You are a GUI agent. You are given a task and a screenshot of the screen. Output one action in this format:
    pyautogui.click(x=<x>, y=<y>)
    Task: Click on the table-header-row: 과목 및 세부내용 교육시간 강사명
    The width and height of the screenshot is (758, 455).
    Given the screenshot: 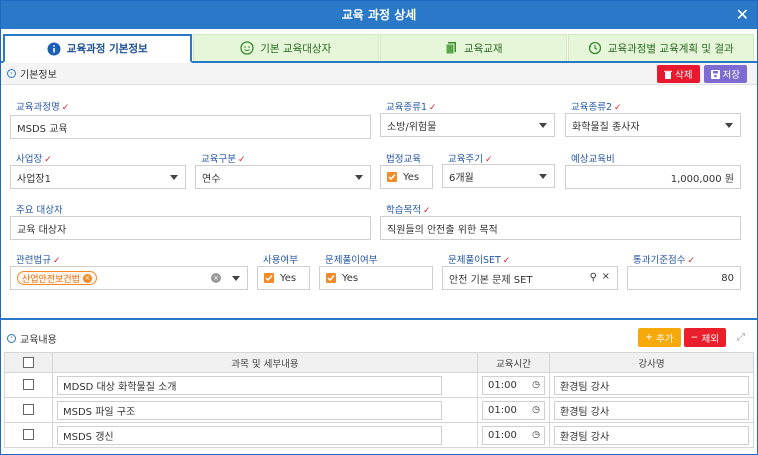 What is the action you would take?
    pyautogui.click(x=379, y=362)
    